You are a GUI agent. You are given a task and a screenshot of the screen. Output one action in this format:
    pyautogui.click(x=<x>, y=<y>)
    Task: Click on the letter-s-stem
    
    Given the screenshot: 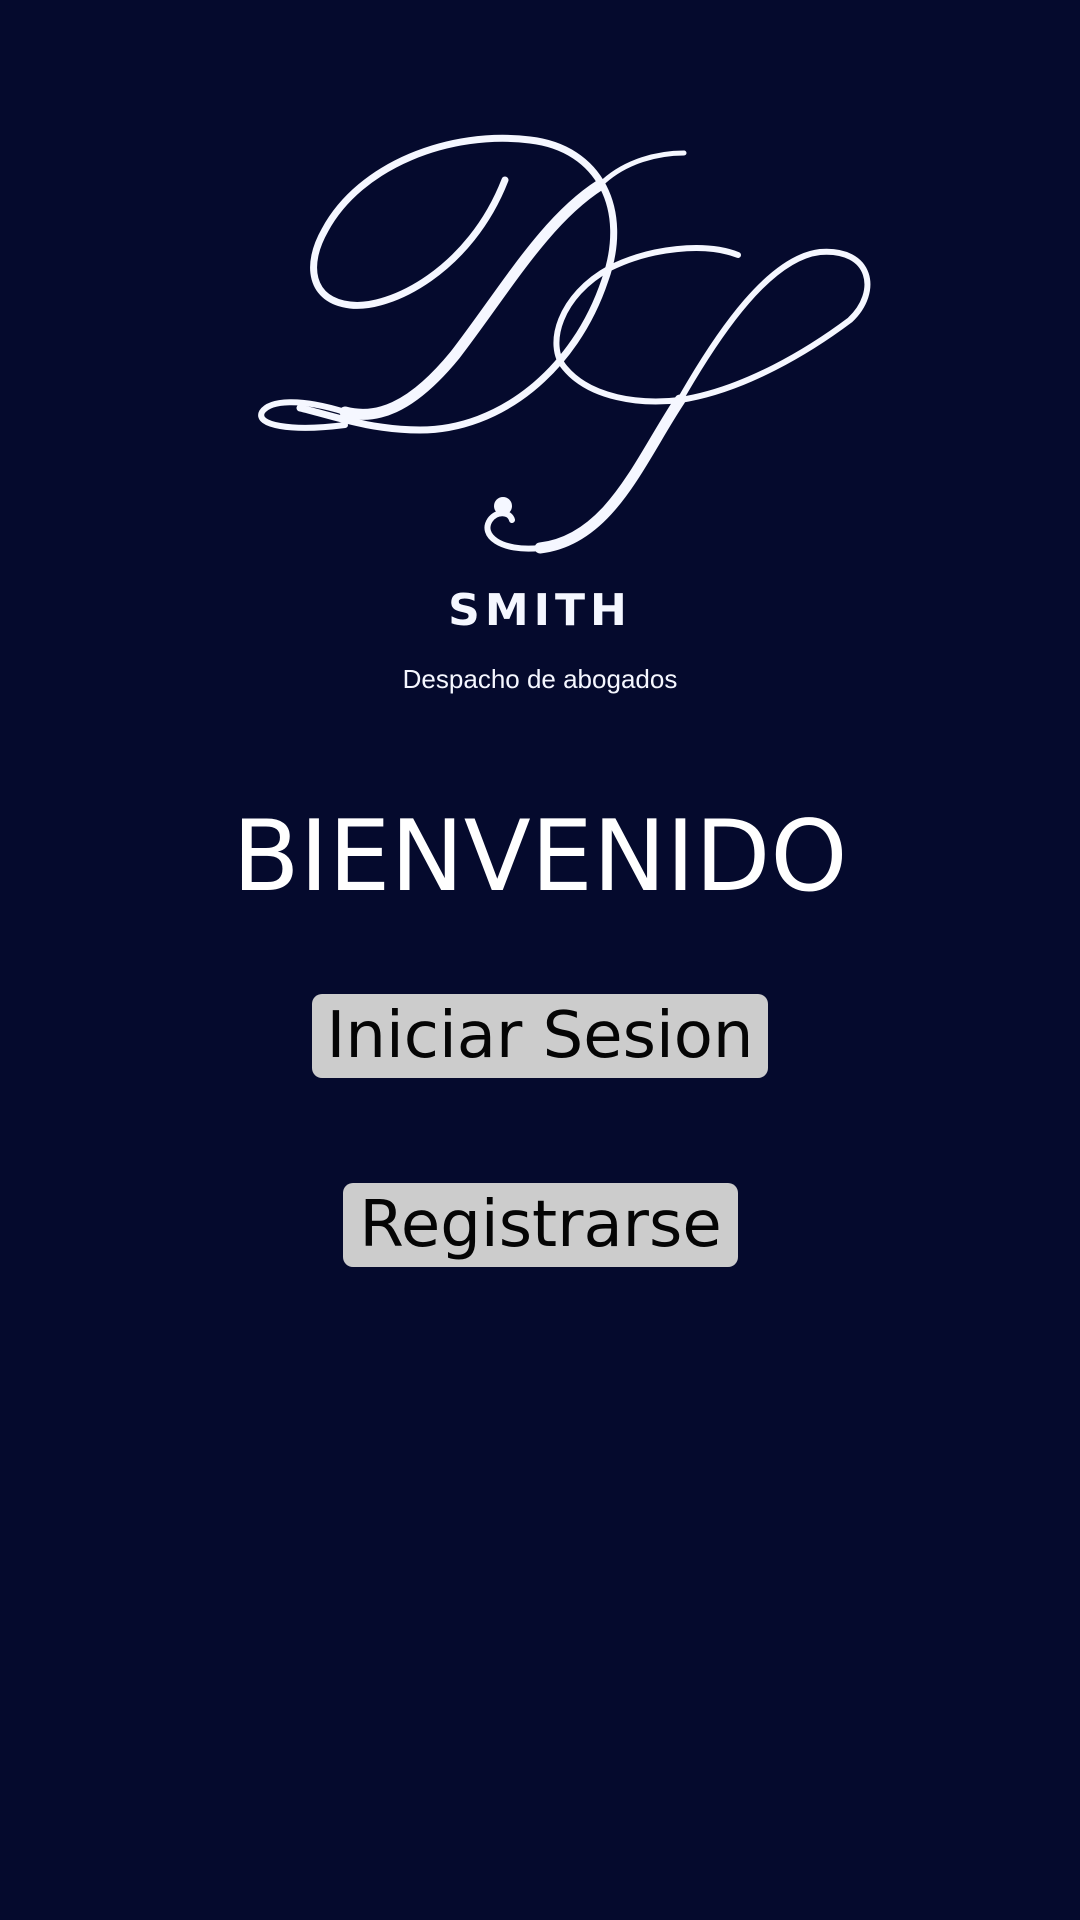 What is the action you would take?
    pyautogui.click(x=610, y=474)
    